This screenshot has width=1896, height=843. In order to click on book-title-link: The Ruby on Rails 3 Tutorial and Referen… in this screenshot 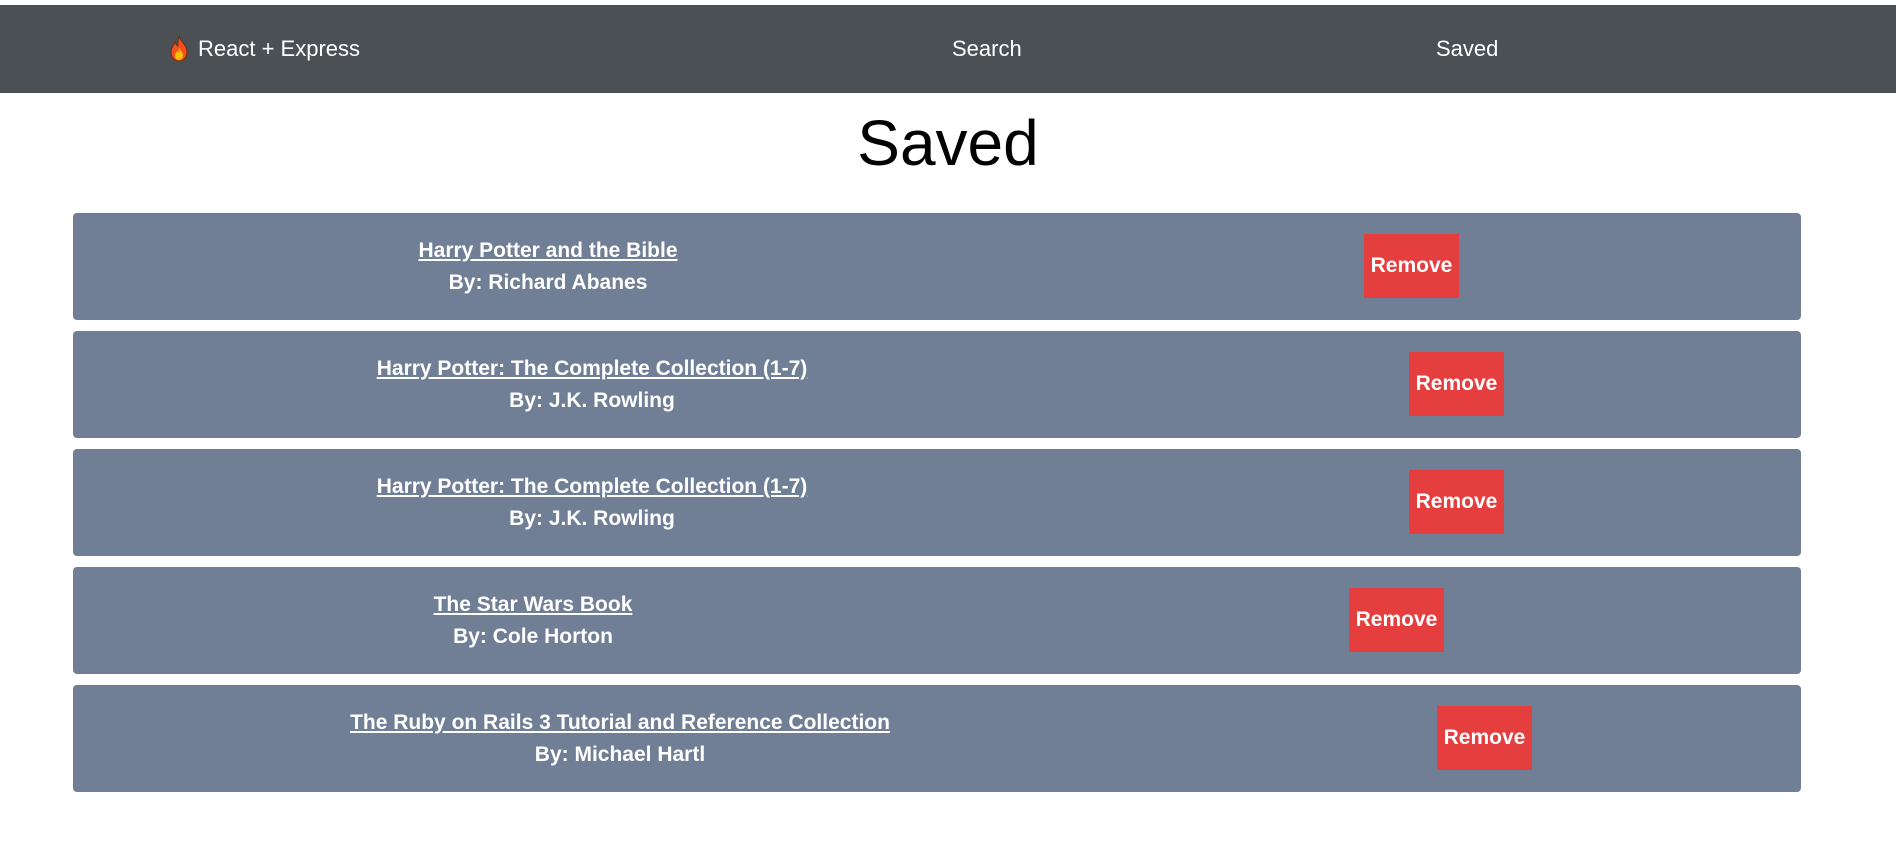, I will do `click(620, 723)`.